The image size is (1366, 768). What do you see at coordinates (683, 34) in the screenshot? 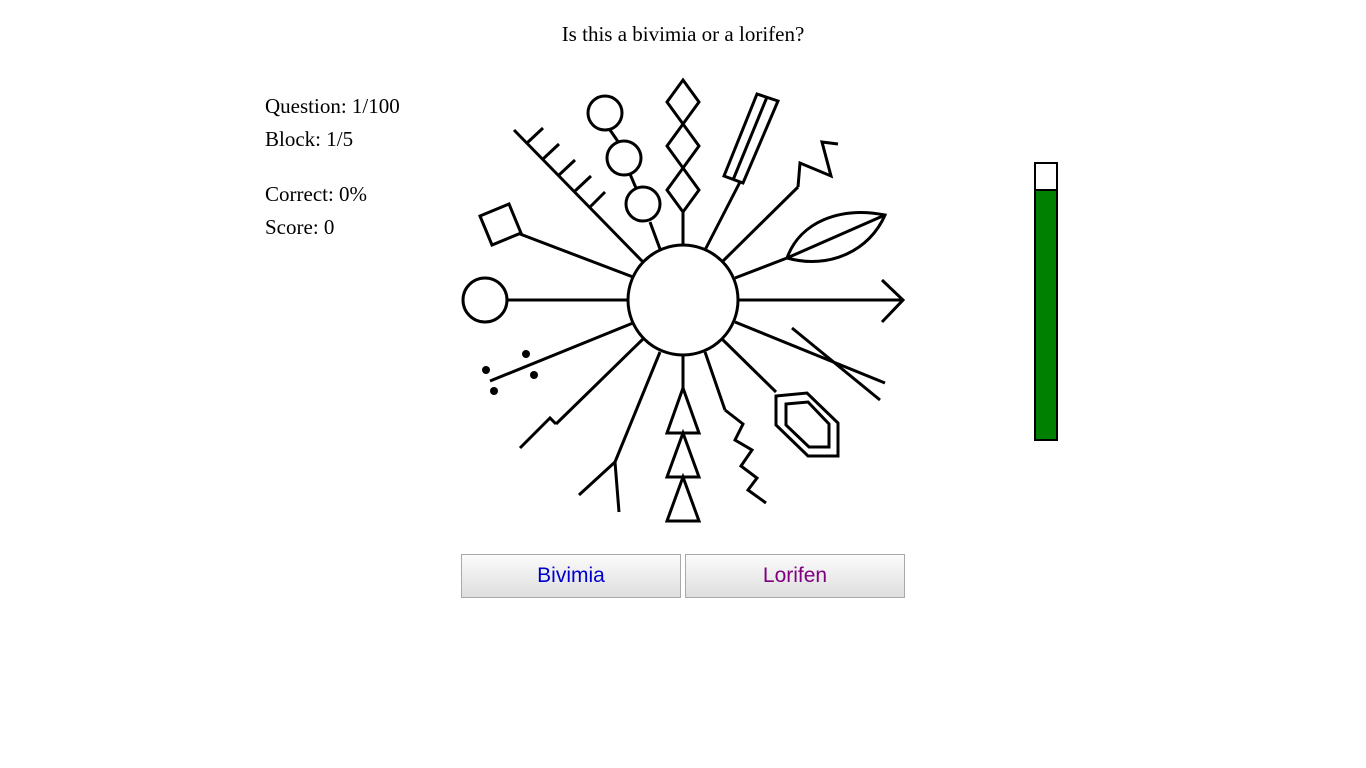
I see `question-prompt: Is this a bivimia or a lorifen?` at bounding box center [683, 34].